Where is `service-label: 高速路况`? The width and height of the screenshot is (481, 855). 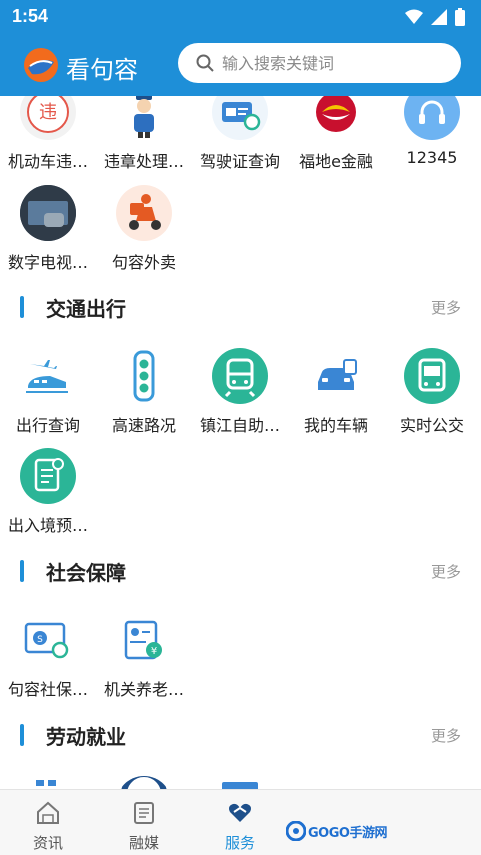
service-label: 高速路况 is located at coordinates (143, 425).